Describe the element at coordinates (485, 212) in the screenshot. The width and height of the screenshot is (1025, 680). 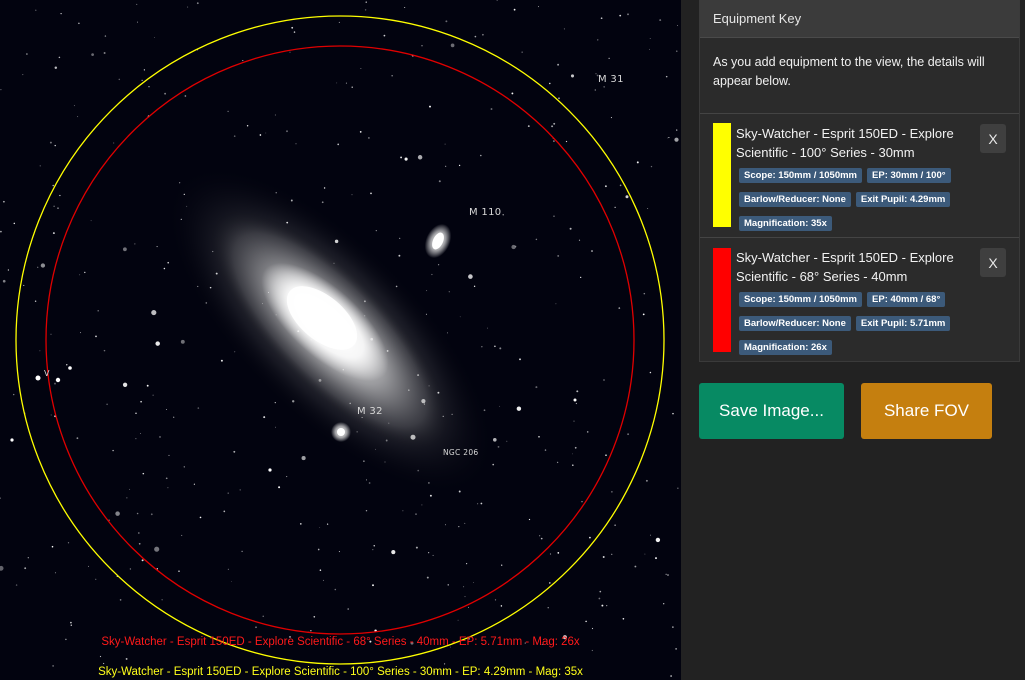
I see `m110-label: M 110` at that location.